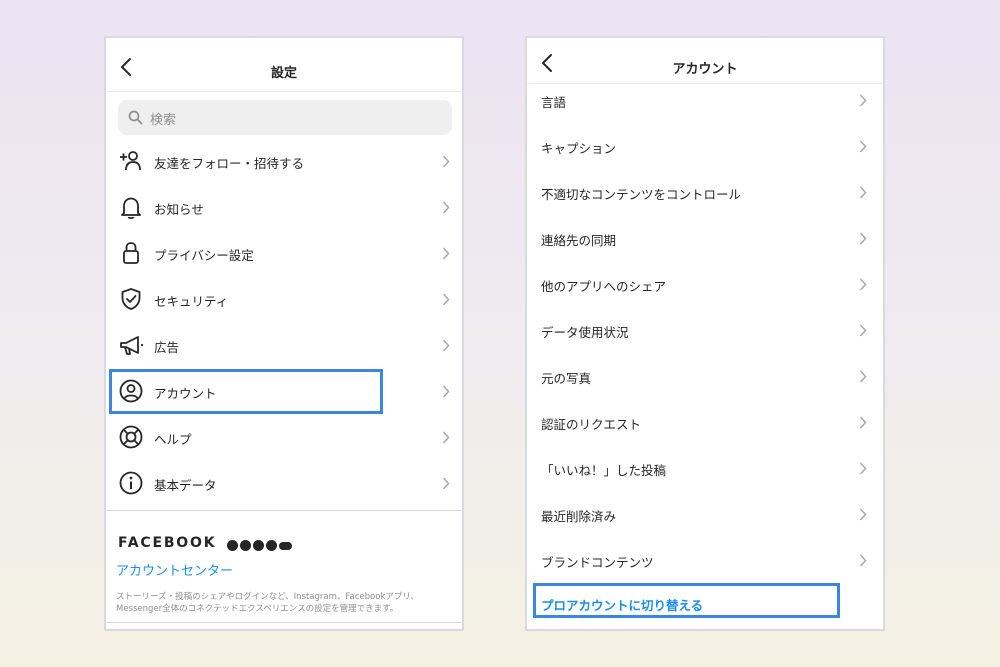 This screenshot has width=1000, height=667. What do you see at coordinates (284, 253) in the screenshot?
I see `settings-item-privacy: プライバシー設定` at bounding box center [284, 253].